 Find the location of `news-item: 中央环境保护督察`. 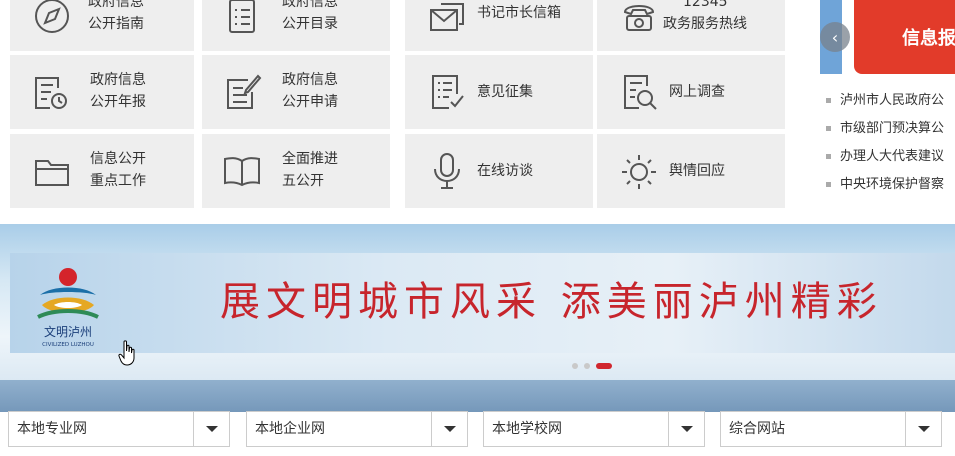

news-item: 中央环境保护督察 is located at coordinates (884, 188).